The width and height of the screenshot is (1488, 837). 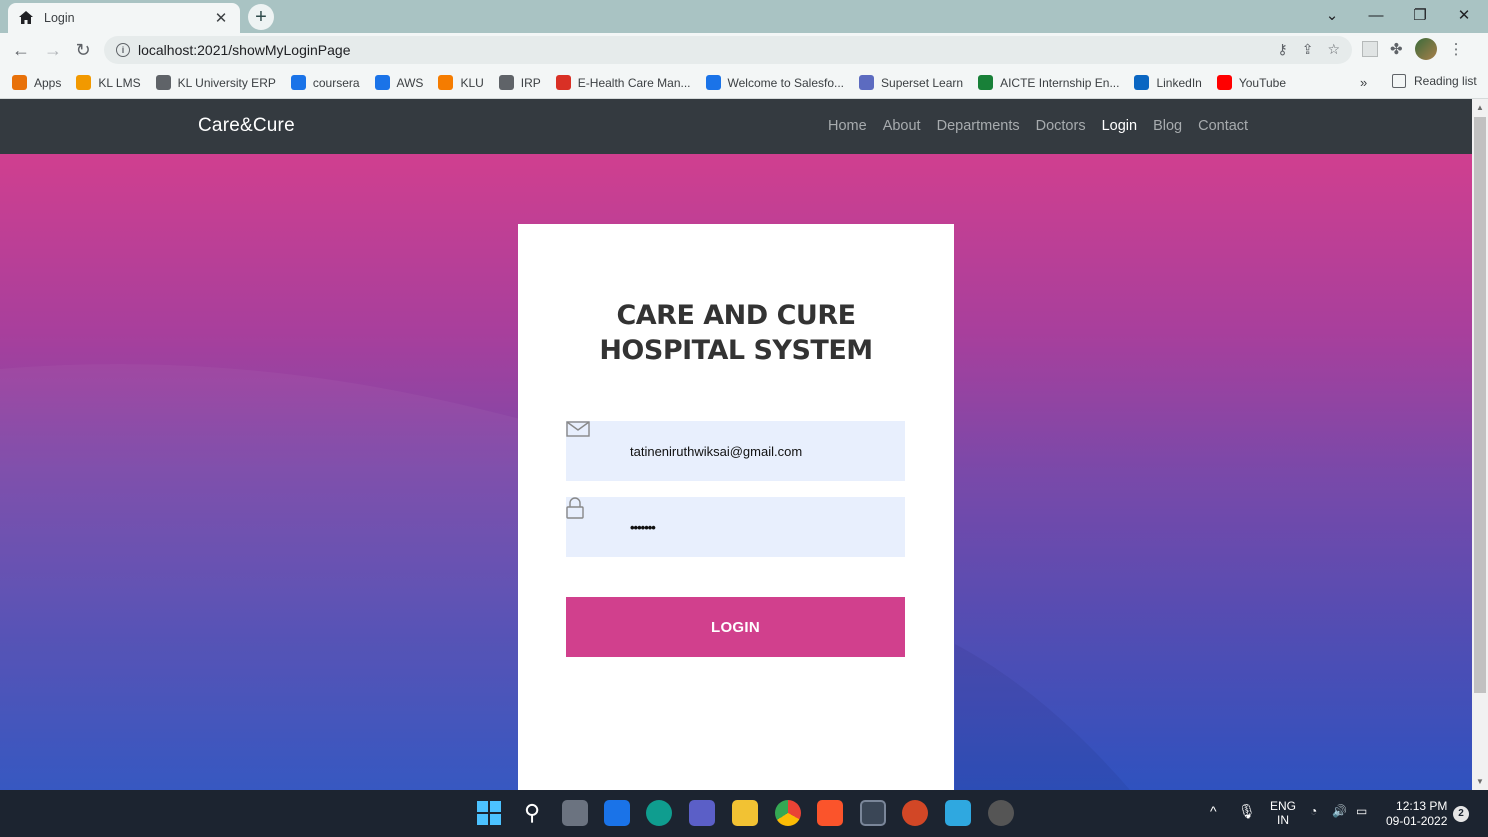 I want to click on settings-icon, so click(x=1001, y=813).